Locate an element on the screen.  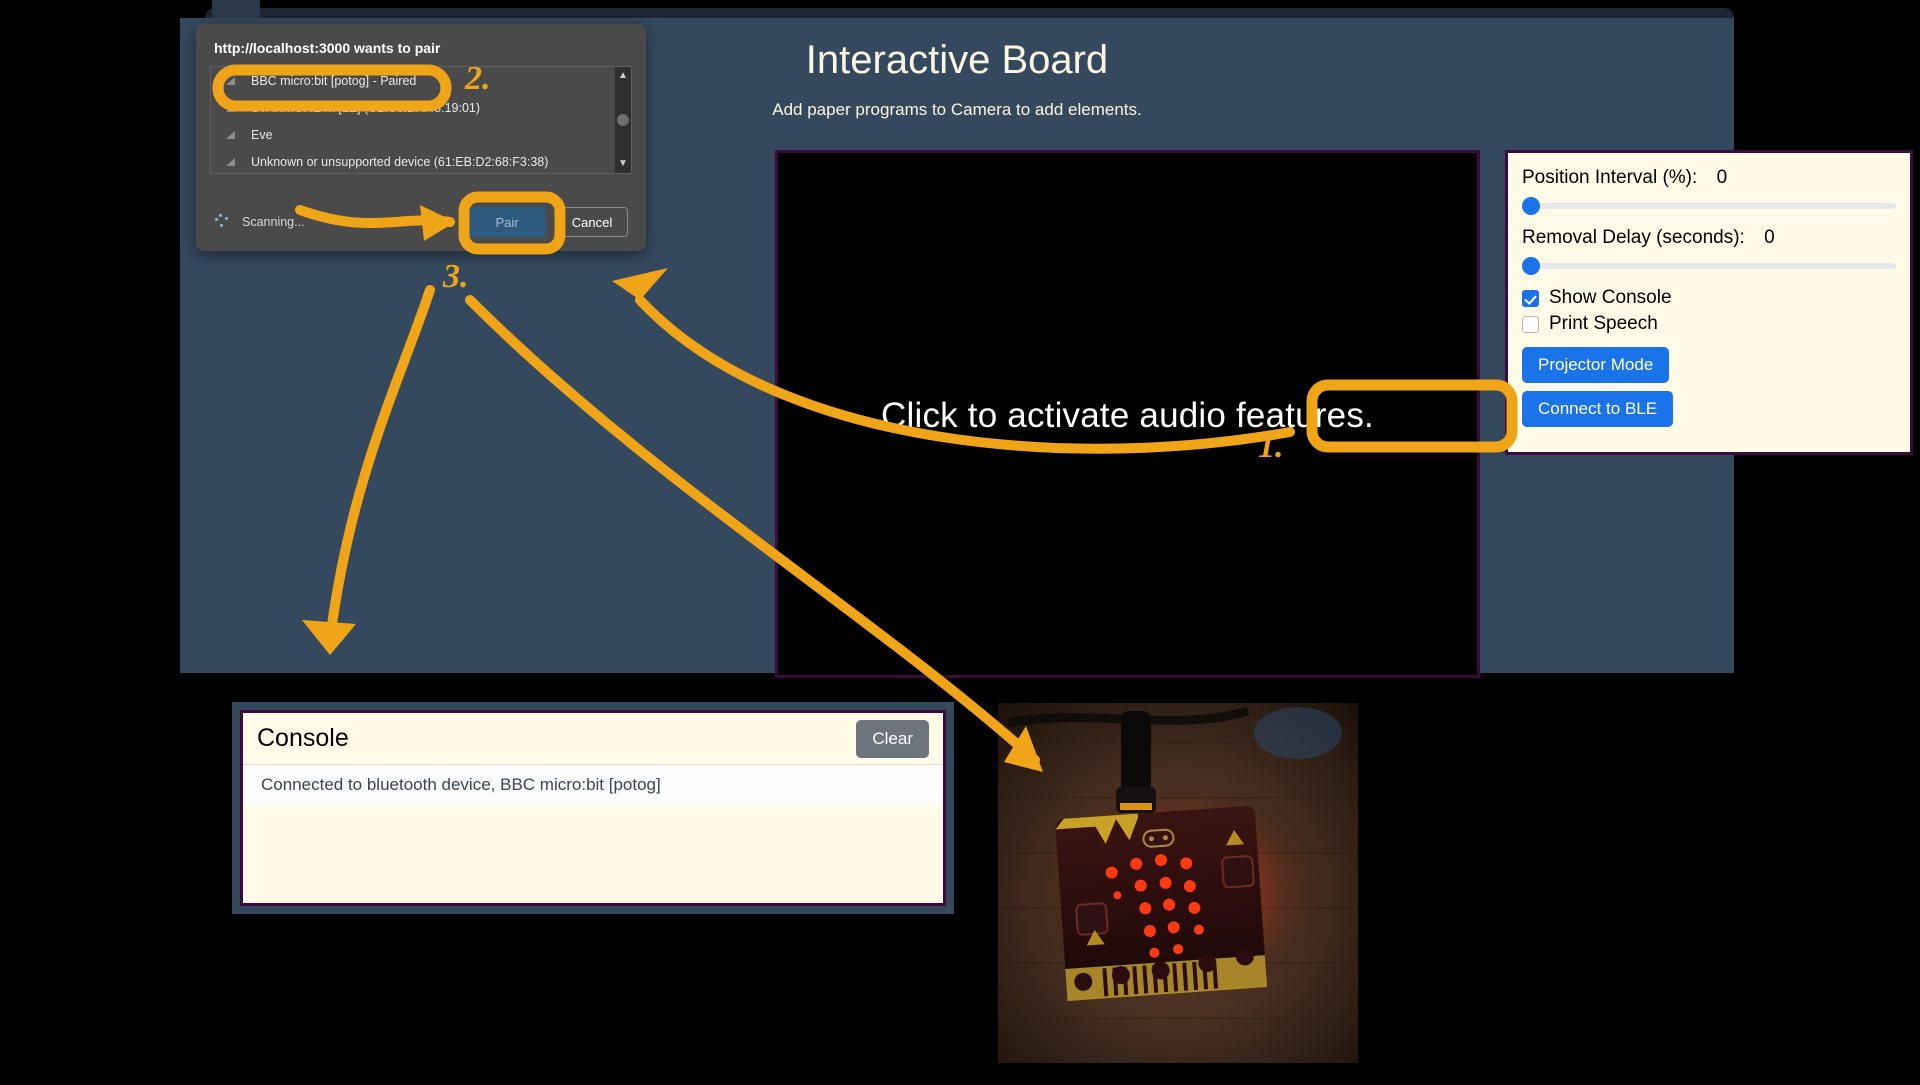
activate-audio-message: Click to activate audio features. is located at coordinates (1127, 415).